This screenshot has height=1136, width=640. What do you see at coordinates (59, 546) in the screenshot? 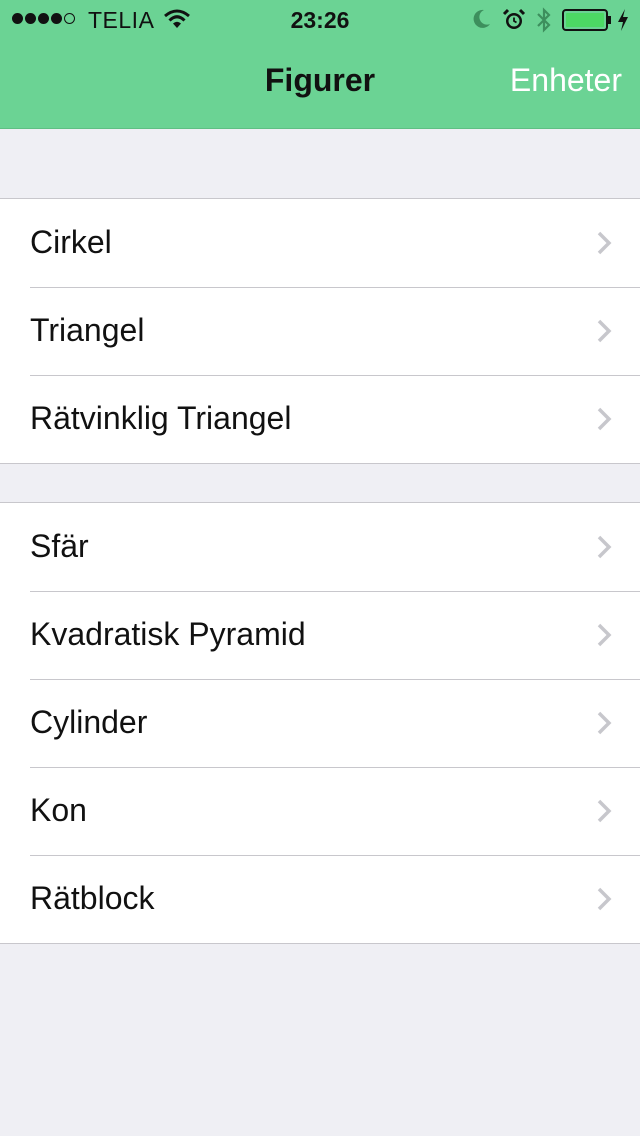
I see `list-item-label: Sfär` at bounding box center [59, 546].